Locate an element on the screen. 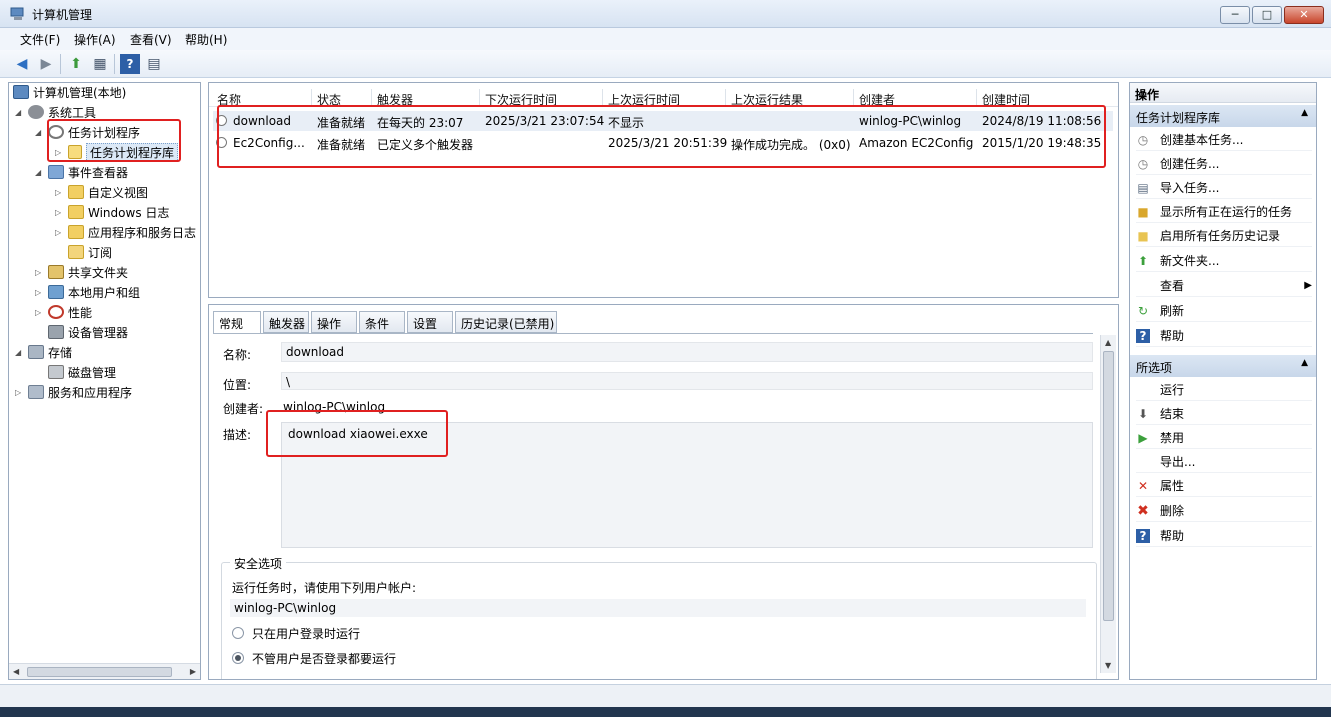 The image size is (1331, 717). section-selected-item-label: 所选项 is located at coordinates (1154, 368).